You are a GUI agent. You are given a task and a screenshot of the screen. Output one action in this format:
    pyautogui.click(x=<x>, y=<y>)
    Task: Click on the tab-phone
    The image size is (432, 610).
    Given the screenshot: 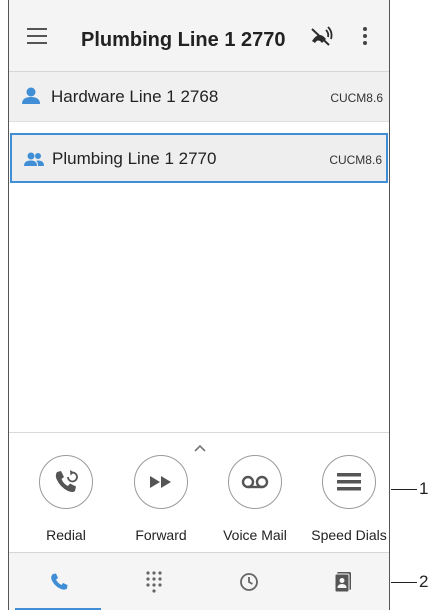 What is the action you would take?
    pyautogui.click(x=58, y=581)
    